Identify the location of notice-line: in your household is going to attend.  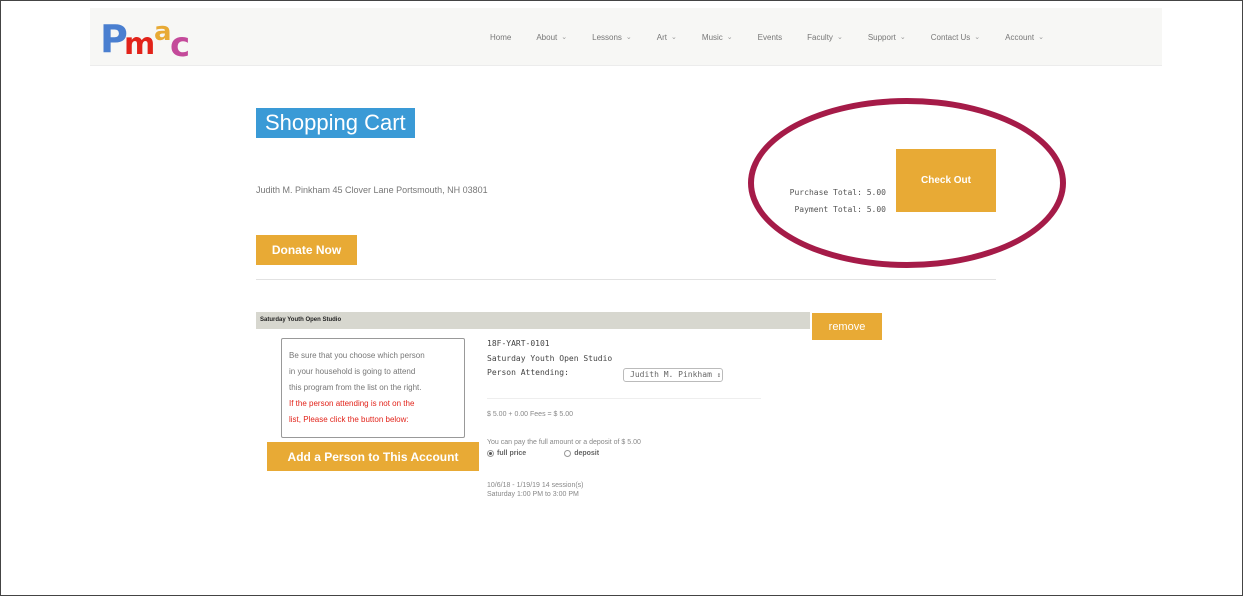
(352, 371).